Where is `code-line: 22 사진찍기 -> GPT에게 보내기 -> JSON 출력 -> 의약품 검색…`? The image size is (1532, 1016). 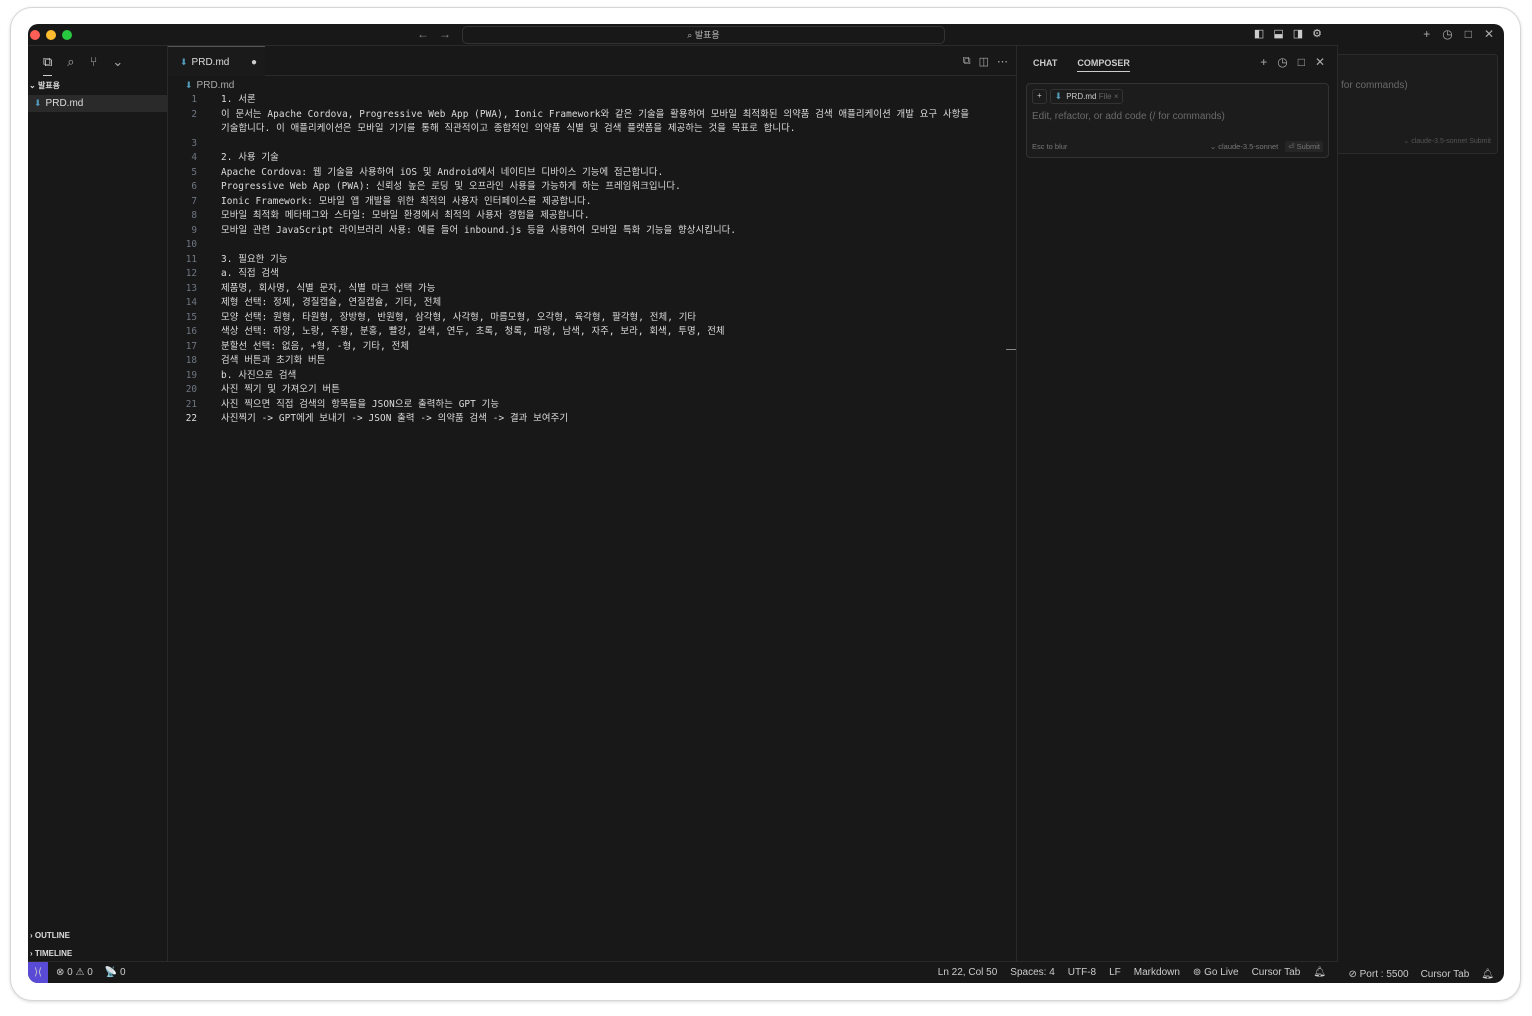
code-line: 22 사진찍기 -> GPT에게 보내기 -> JSON 출력 -> 의약품 검색… is located at coordinates (592, 419).